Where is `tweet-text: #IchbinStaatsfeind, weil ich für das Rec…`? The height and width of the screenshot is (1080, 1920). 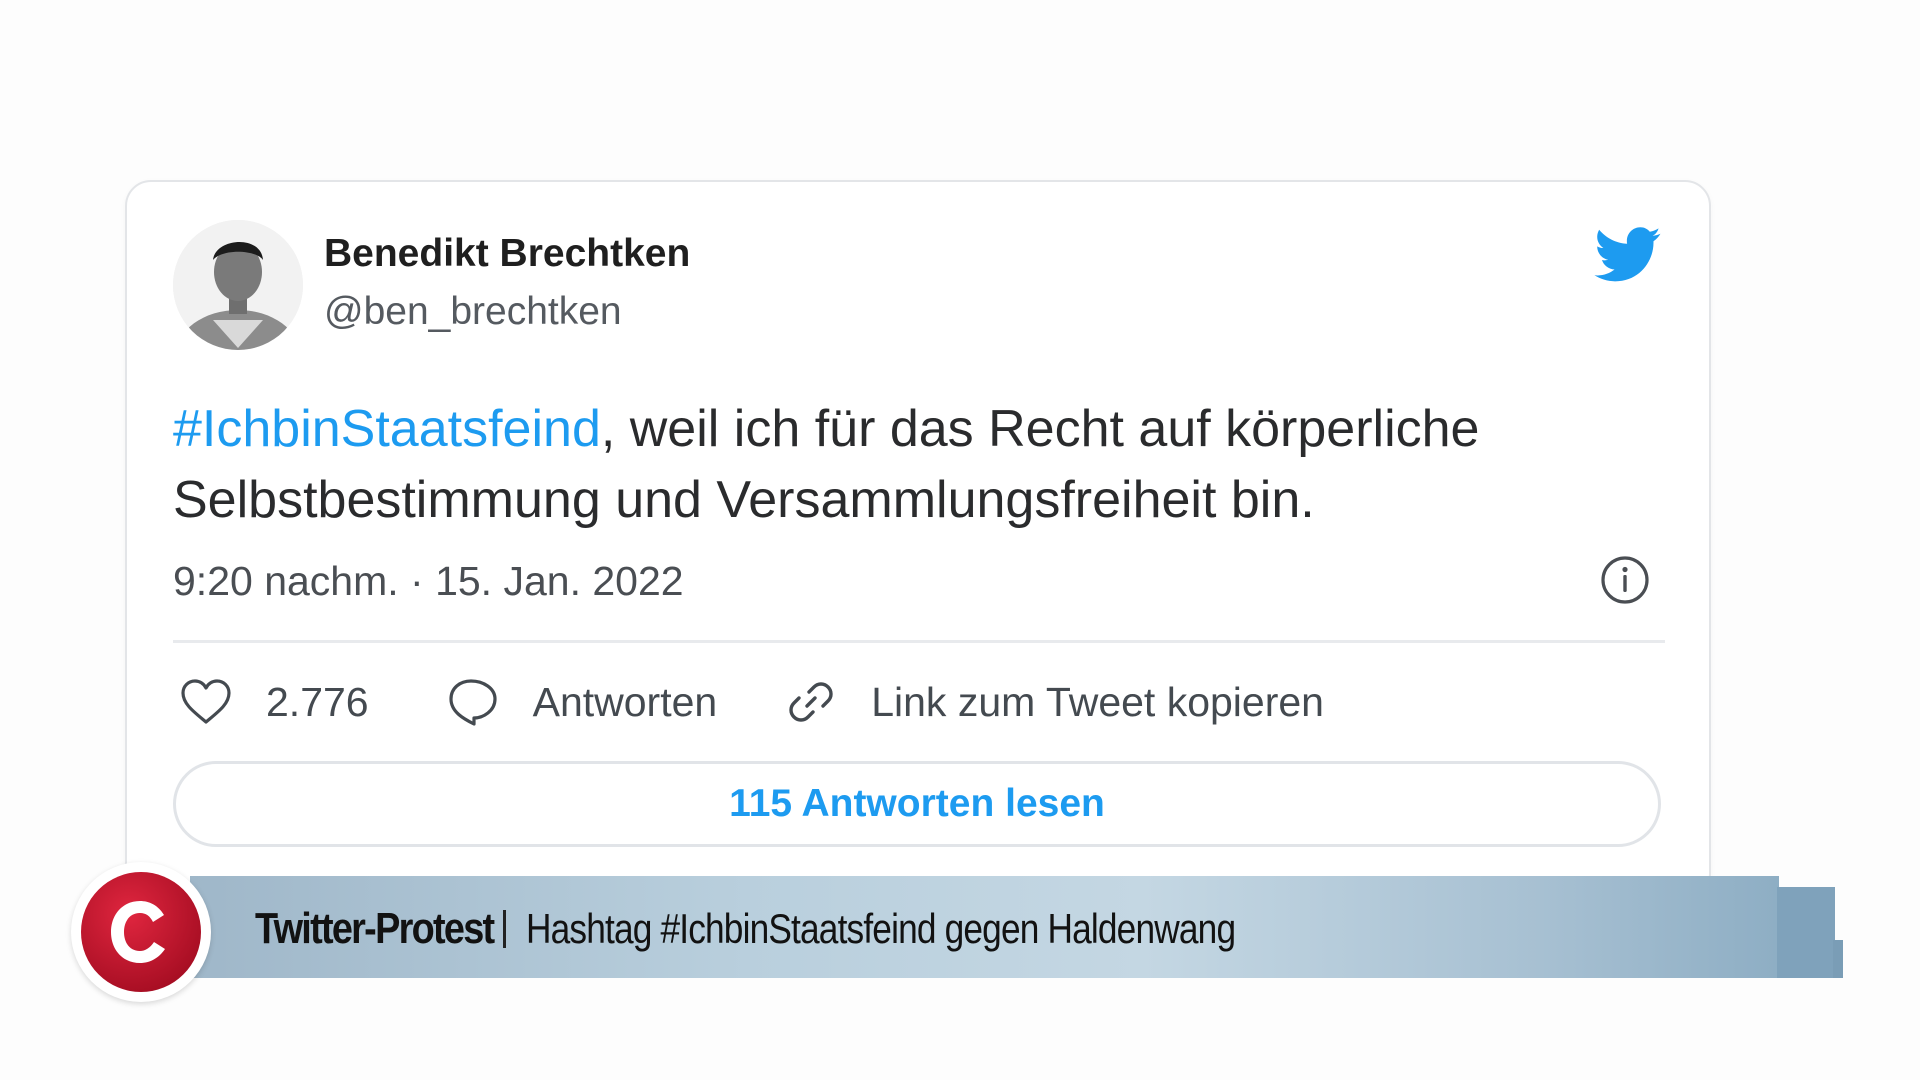
tweet-text: #IchbinStaatsfeind, weil ich für das Rec… is located at coordinates (893, 465).